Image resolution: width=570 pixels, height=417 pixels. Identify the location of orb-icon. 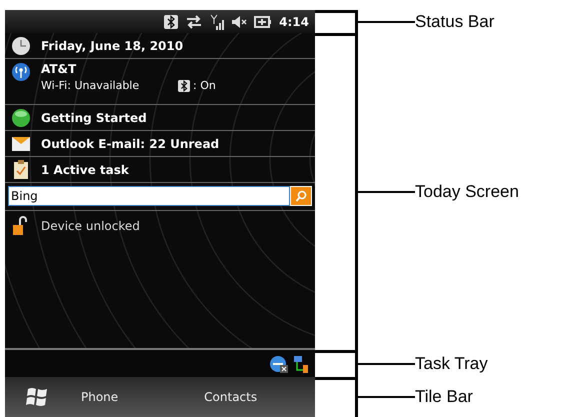
(21, 118).